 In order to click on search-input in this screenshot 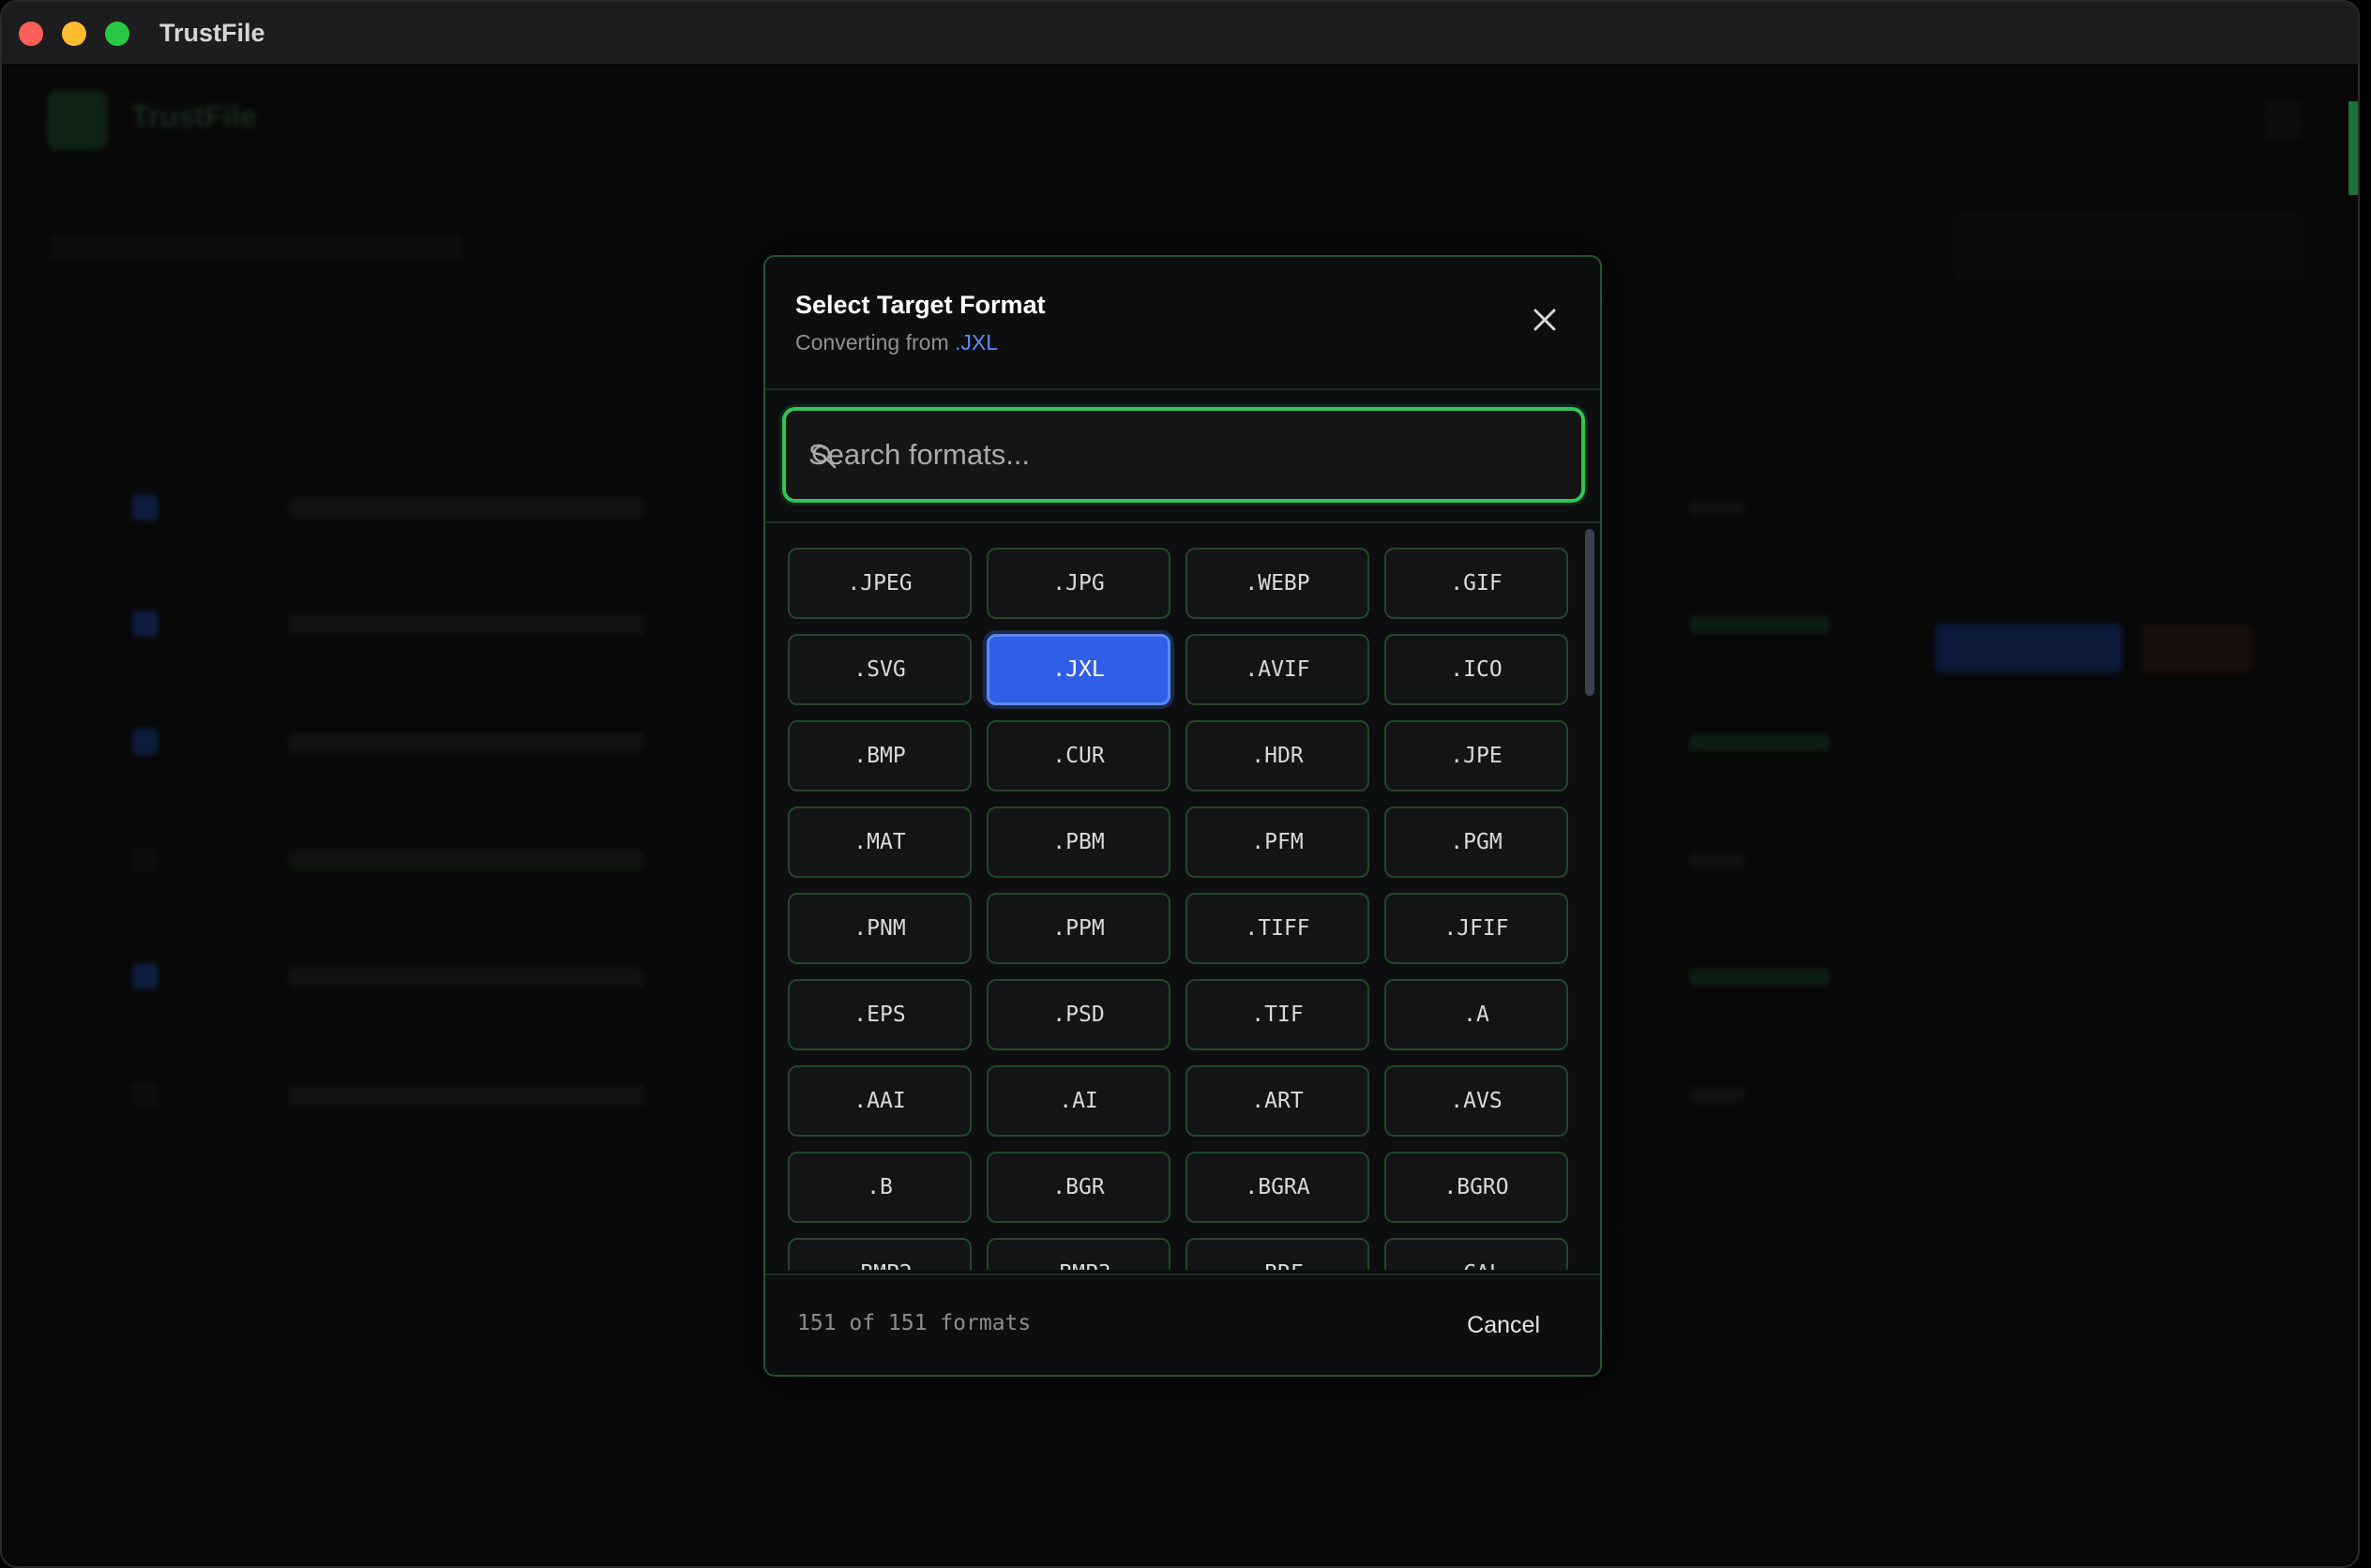, I will do `click(1183, 455)`.